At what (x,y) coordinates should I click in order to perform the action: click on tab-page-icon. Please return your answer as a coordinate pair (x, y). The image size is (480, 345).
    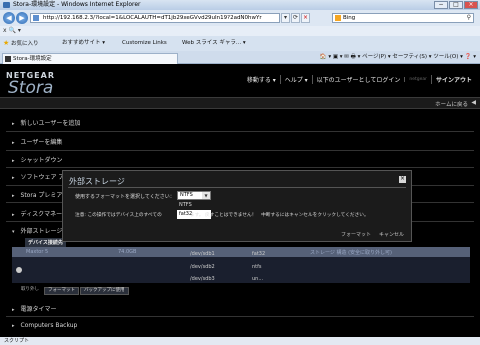
    Looking at the image, I should click on (8, 59).